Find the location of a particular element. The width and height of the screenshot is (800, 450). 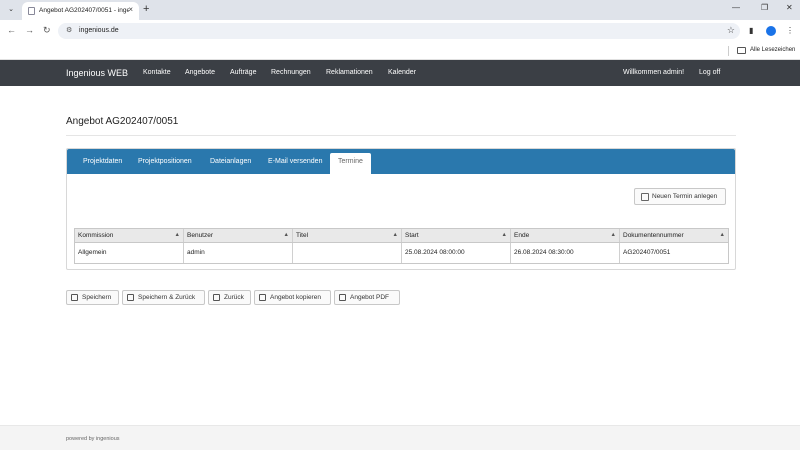

column-header-label: Benutzer is located at coordinates (200, 235).